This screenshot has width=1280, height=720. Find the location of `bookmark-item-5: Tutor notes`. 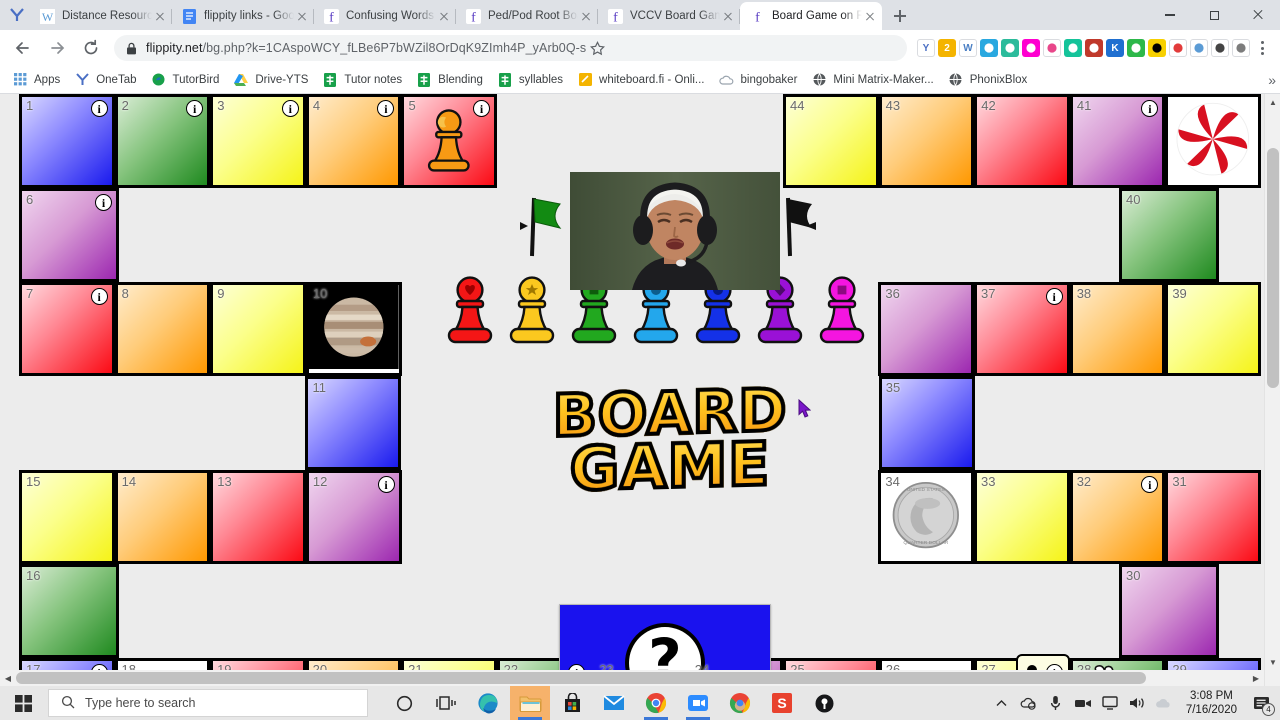

bookmark-item-5: Tutor notes is located at coordinates (362, 80).